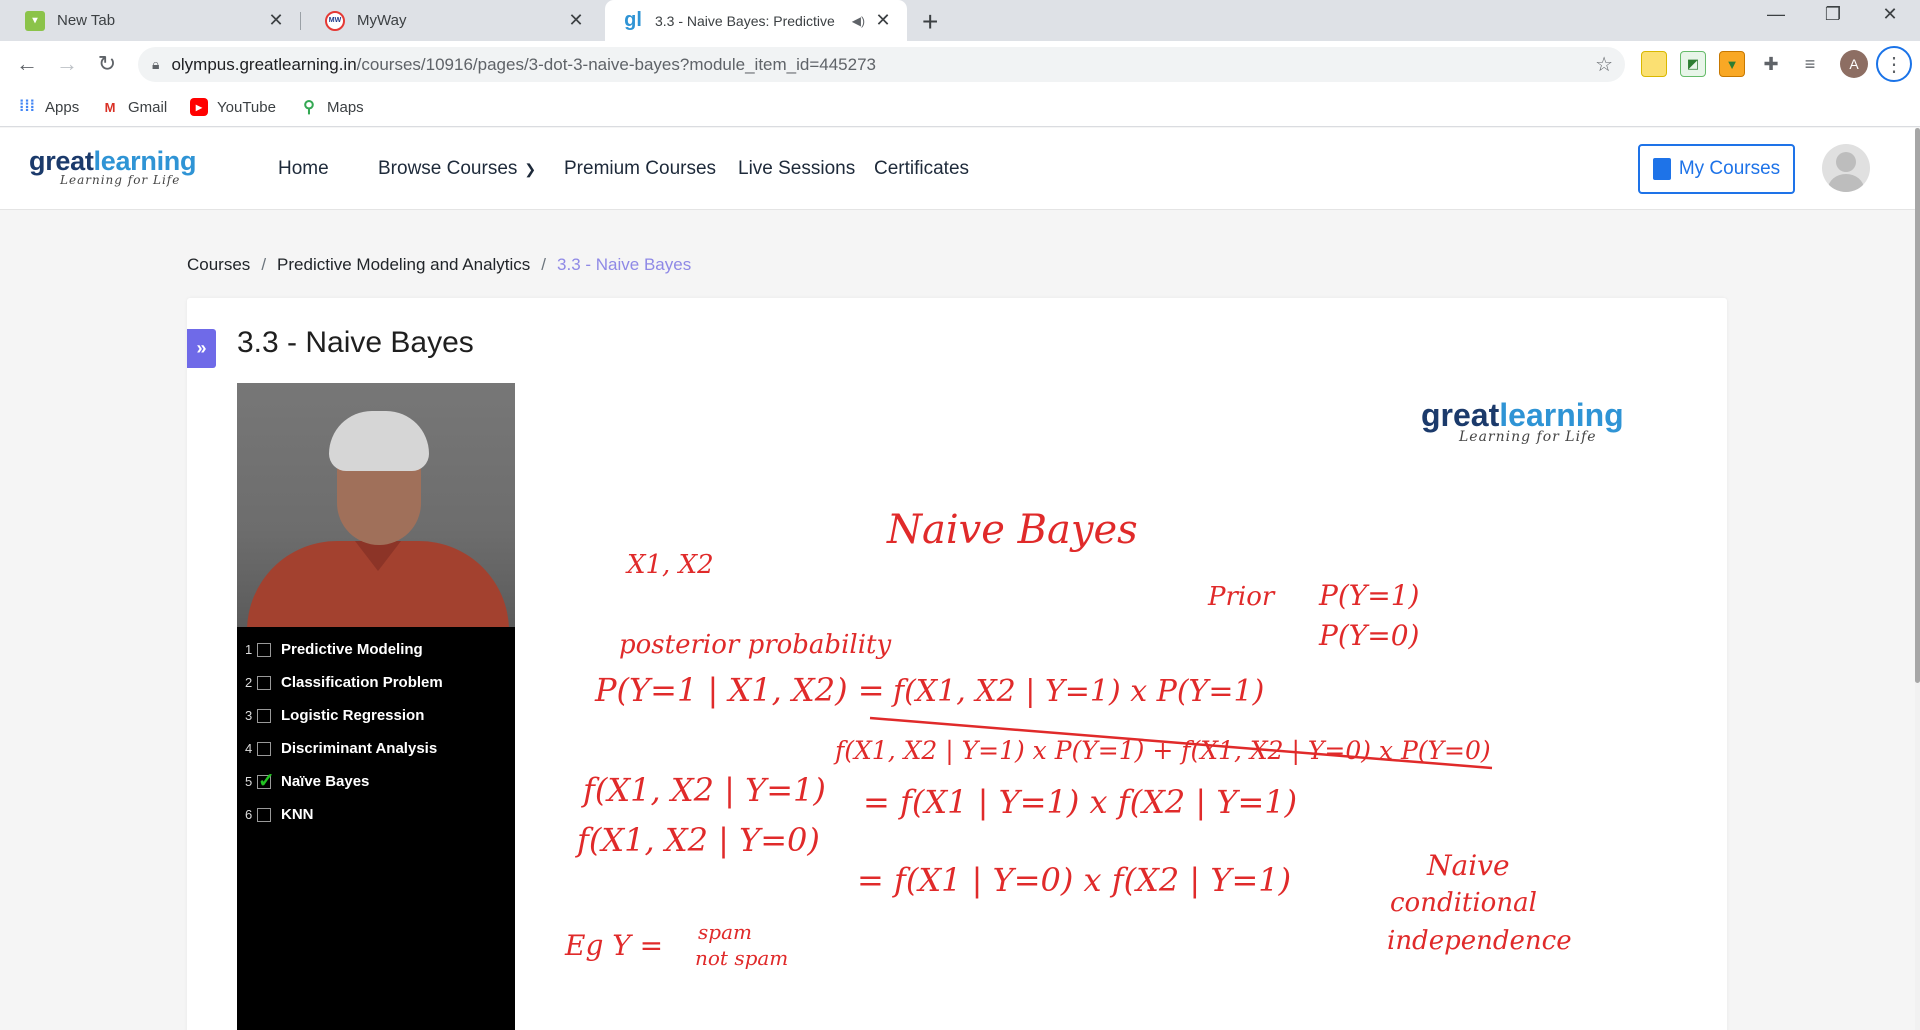 The image size is (1920, 1030). Describe the element at coordinates (450, 20) in the screenshot. I see `tab-myway: MW MyWay ✕` at that location.